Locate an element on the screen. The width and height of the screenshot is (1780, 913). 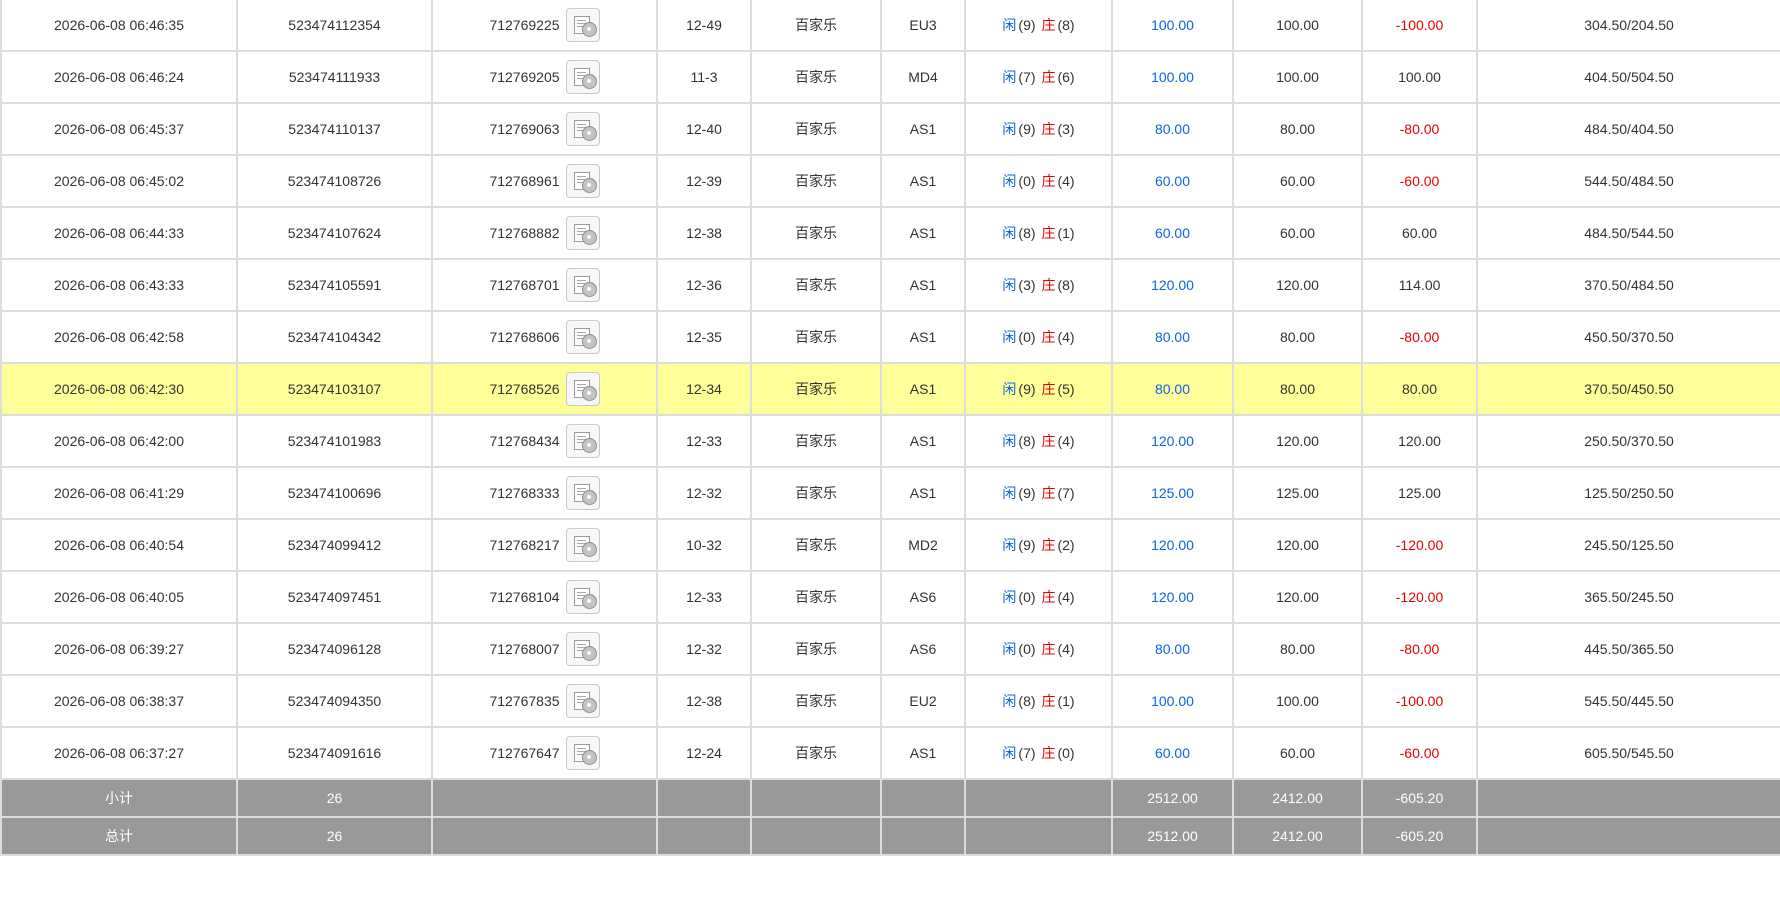
result-cell: 闲 (9) 庄 (8) is located at coordinates (1038, 26).